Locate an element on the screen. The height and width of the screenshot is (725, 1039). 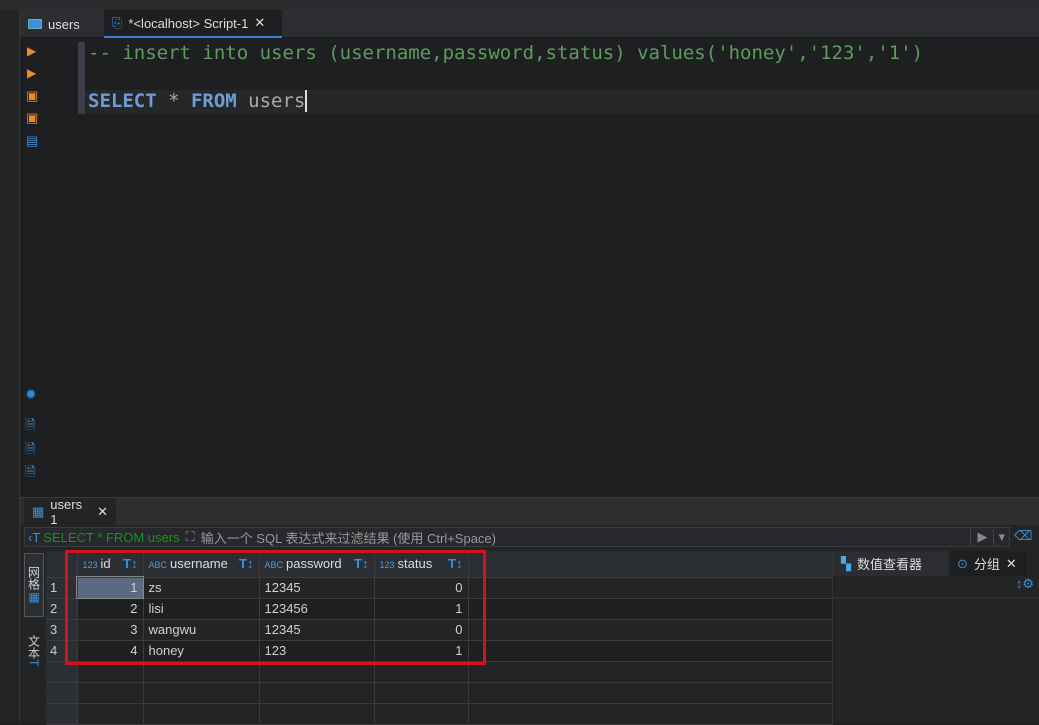
execute-icon: ▶ is located at coordinates (31, 51).